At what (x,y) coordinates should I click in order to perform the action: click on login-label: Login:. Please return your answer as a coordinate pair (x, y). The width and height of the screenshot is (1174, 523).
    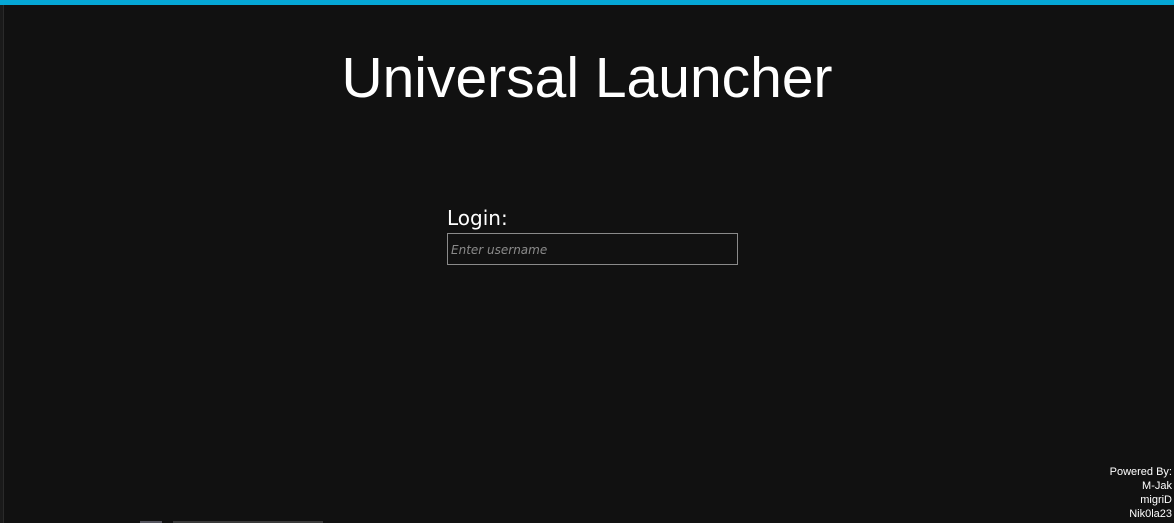
    Looking at the image, I should click on (477, 218).